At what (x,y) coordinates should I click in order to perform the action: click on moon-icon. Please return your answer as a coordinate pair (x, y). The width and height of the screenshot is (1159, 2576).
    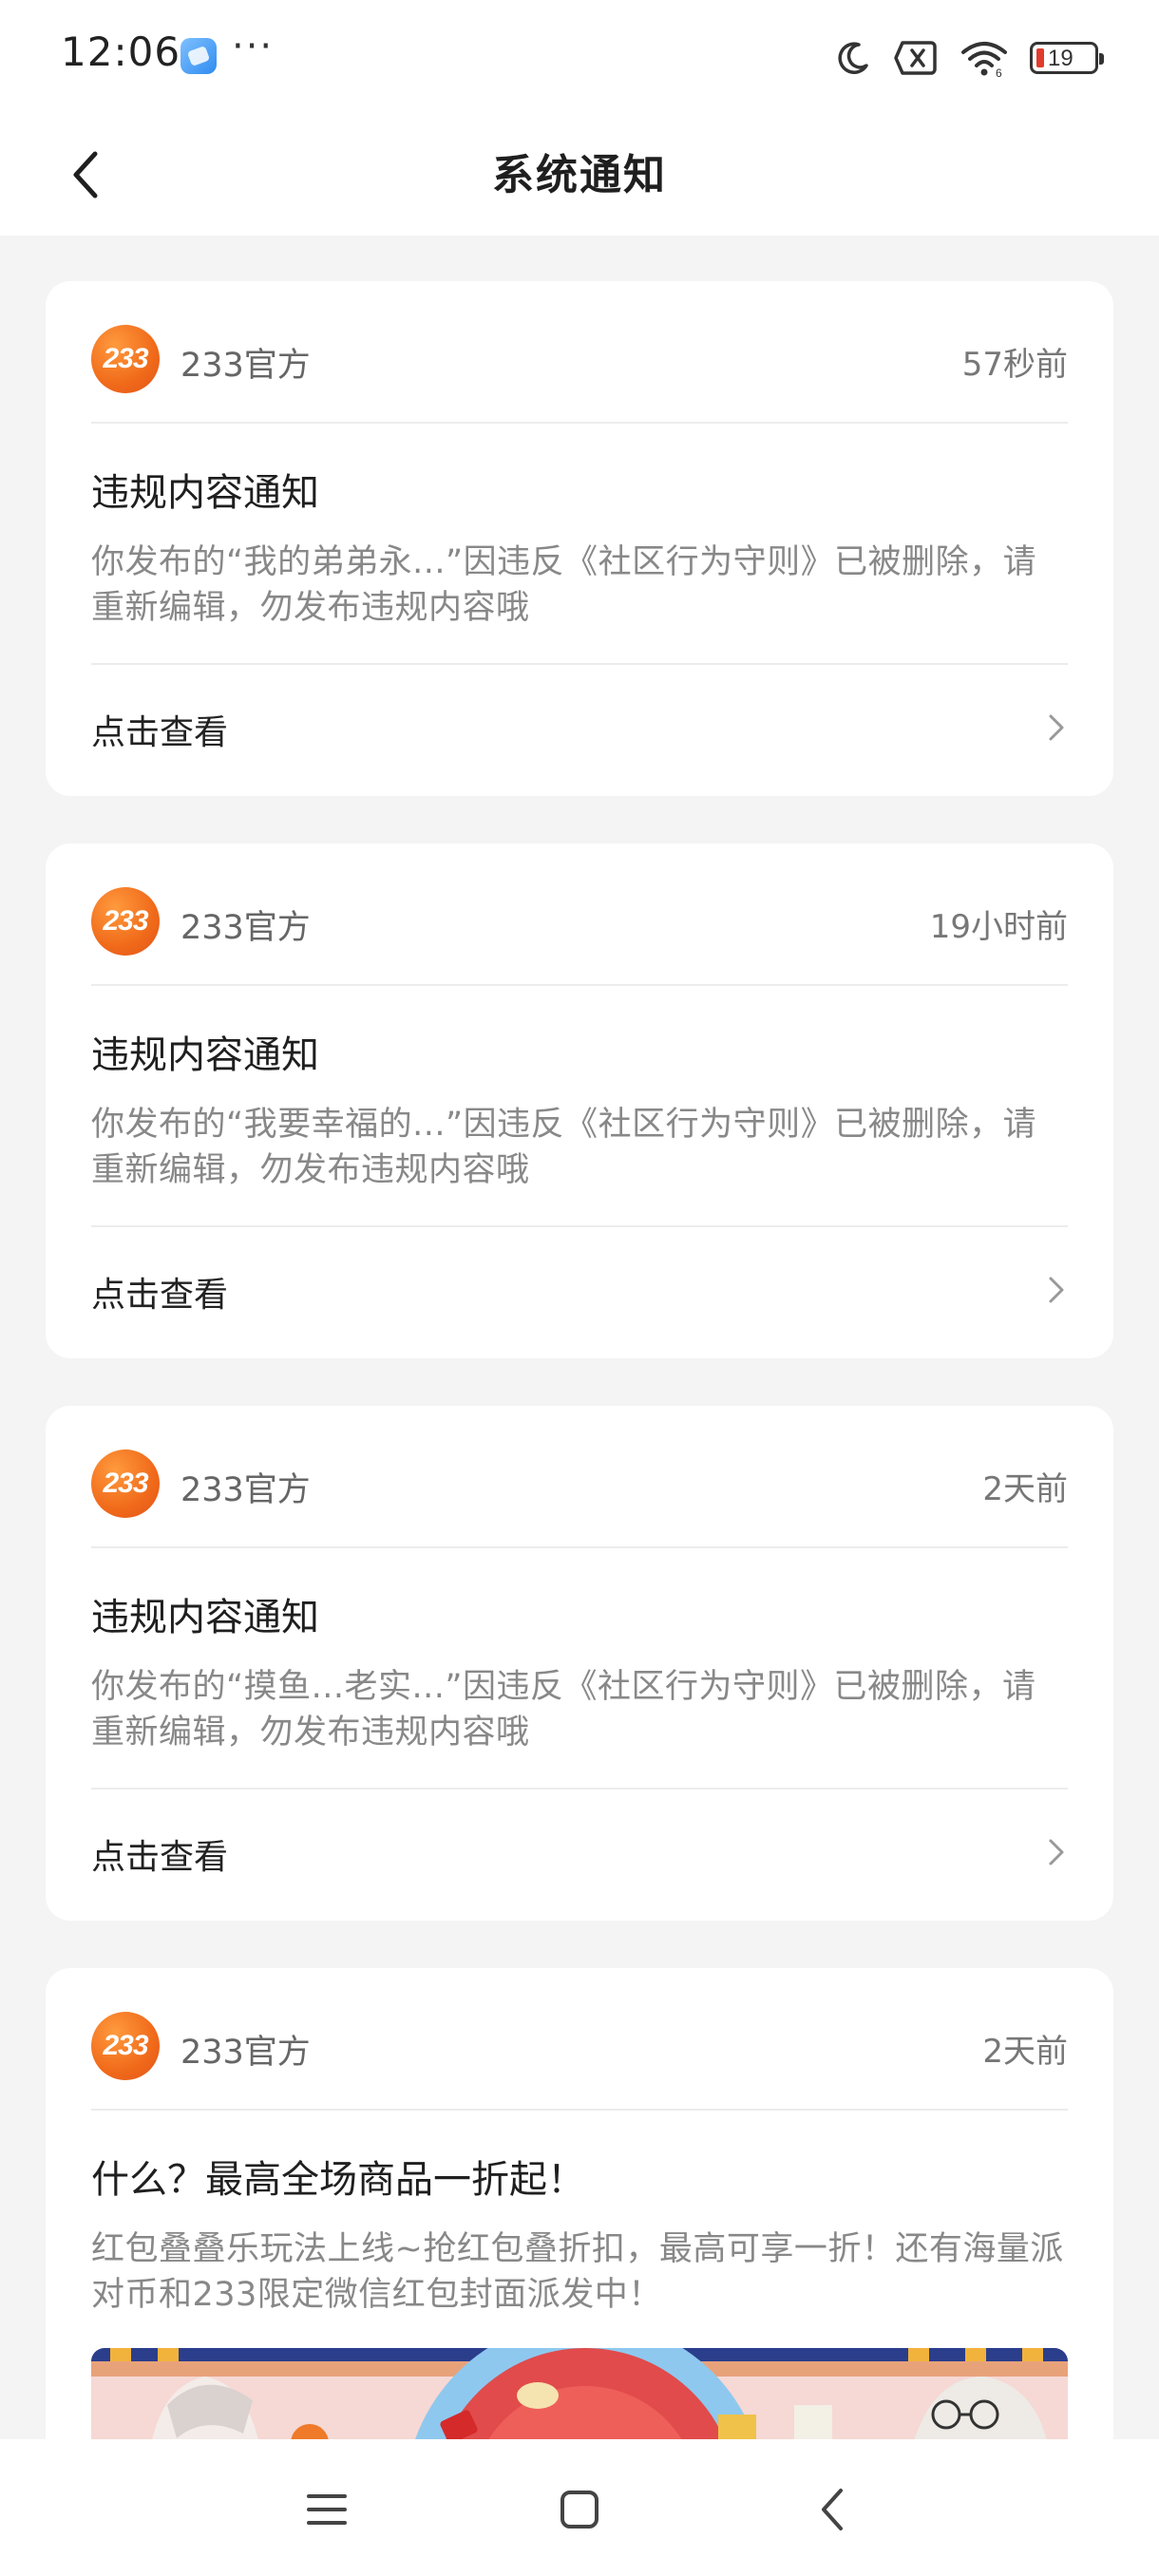
    Looking at the image, I should click on (853, 58).